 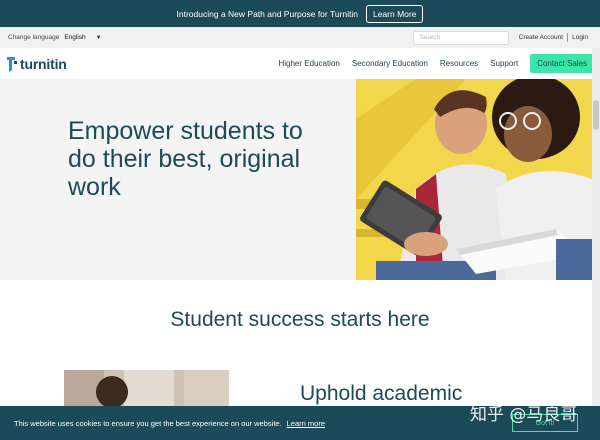 What do you see at coordinates (381, 393) in the screenshot?
I see `section-subtitle: Uphold academic` at bounding box center [381, 393].